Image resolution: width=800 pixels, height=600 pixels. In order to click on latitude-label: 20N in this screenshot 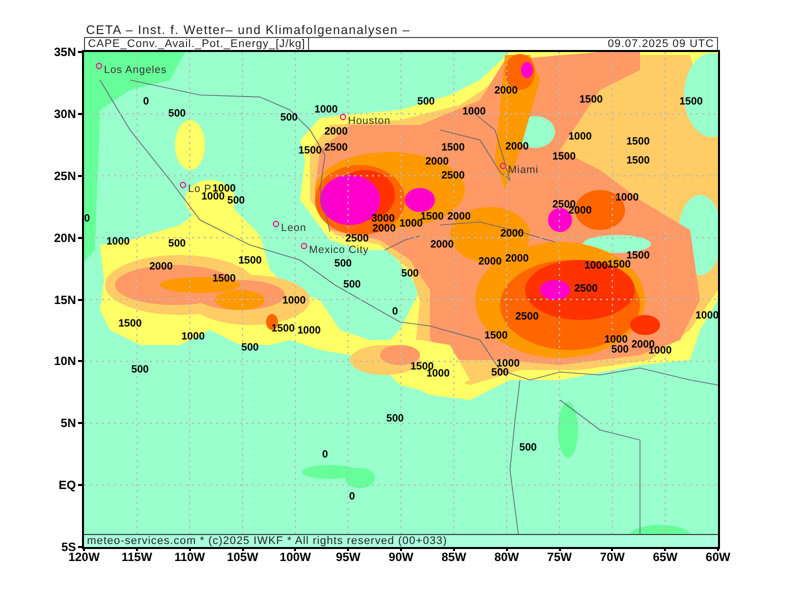, I will do `click(65, 237)`.